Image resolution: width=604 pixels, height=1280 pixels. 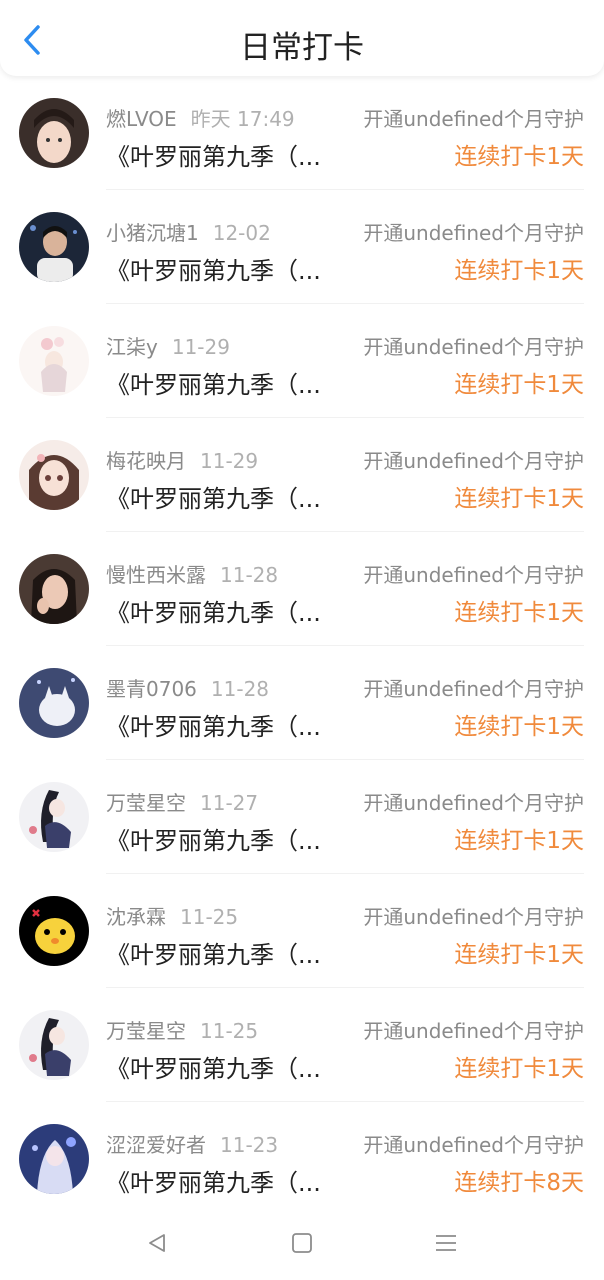 I want to click on user-name-row: 燃LVOE 昨天 17:49, so click(x=200, y=117).